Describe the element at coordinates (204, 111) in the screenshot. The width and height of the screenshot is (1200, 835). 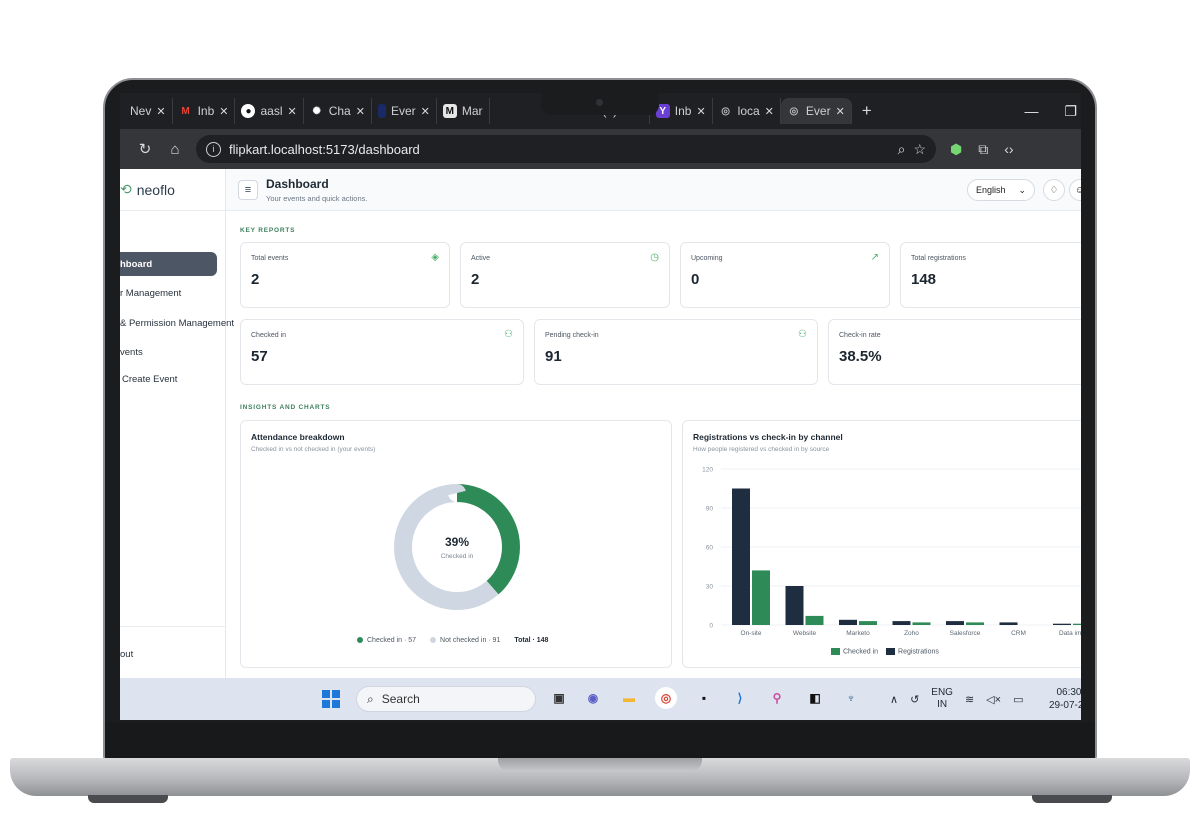
I see `browser-tab: M Inb ✕` at that location.